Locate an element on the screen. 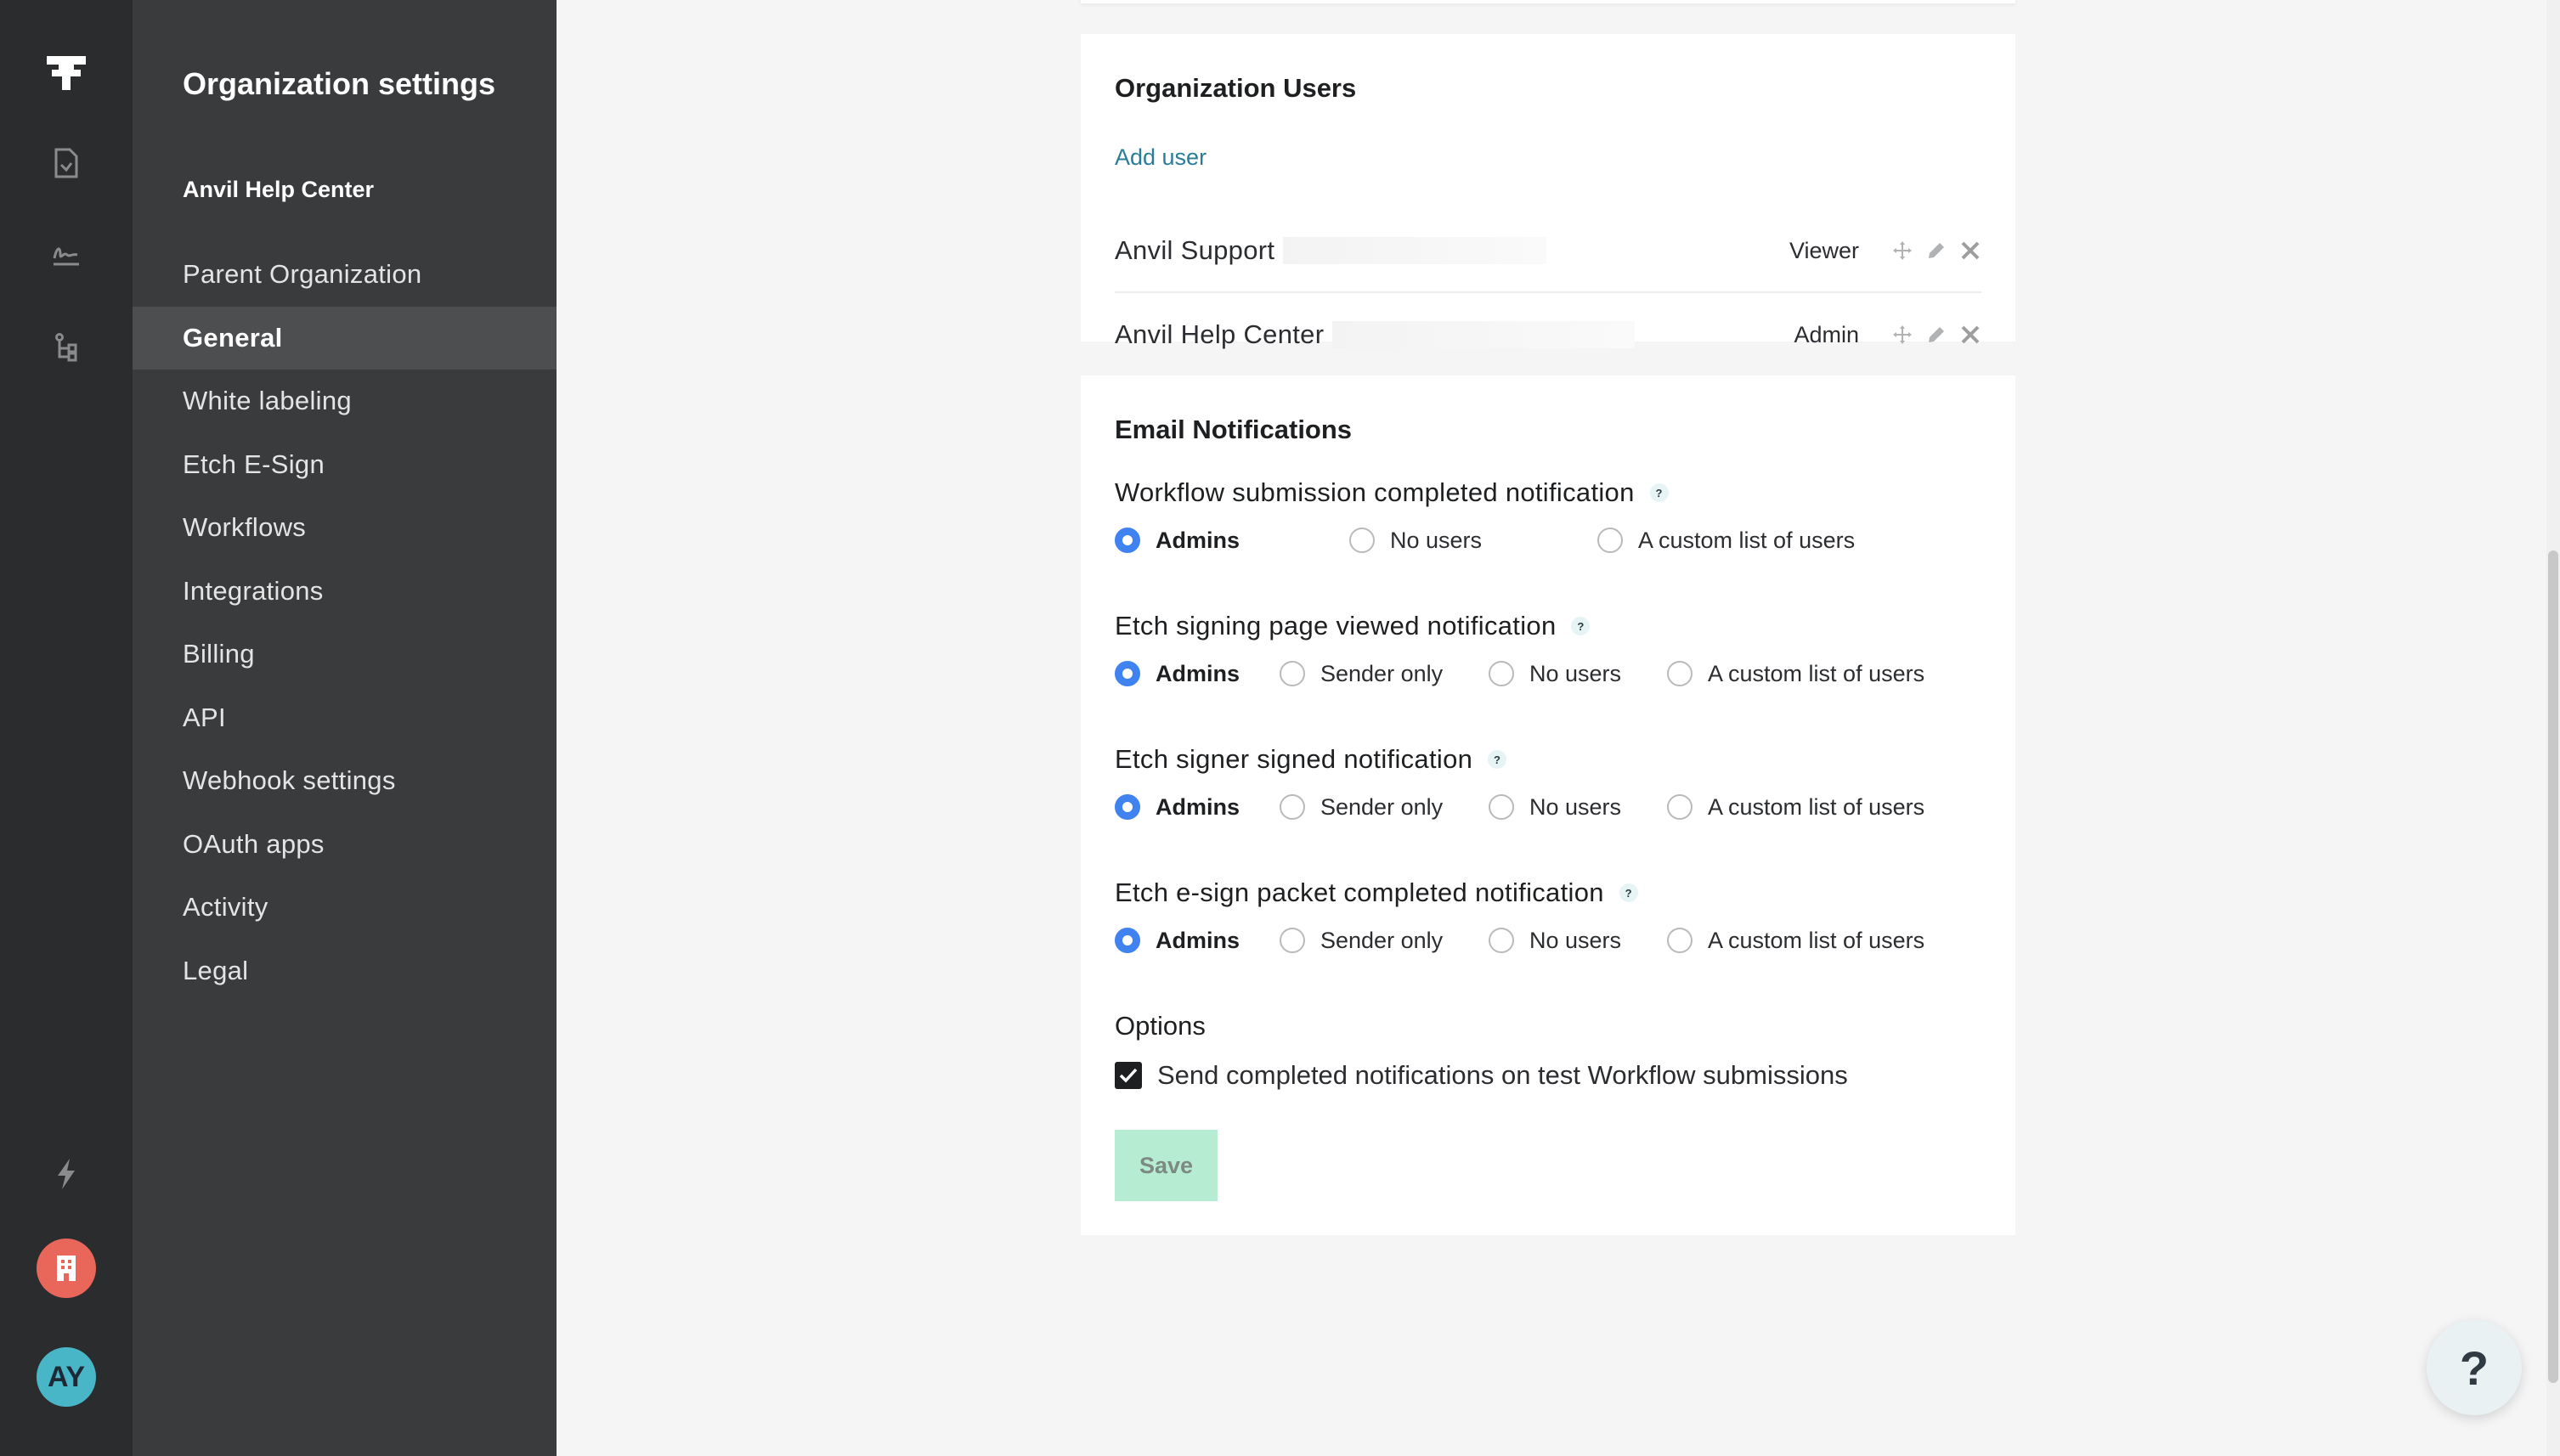 Image resolution: width=2560 pixels, height=1456 pixels. signature-icon is located at coordinates (66, 255).